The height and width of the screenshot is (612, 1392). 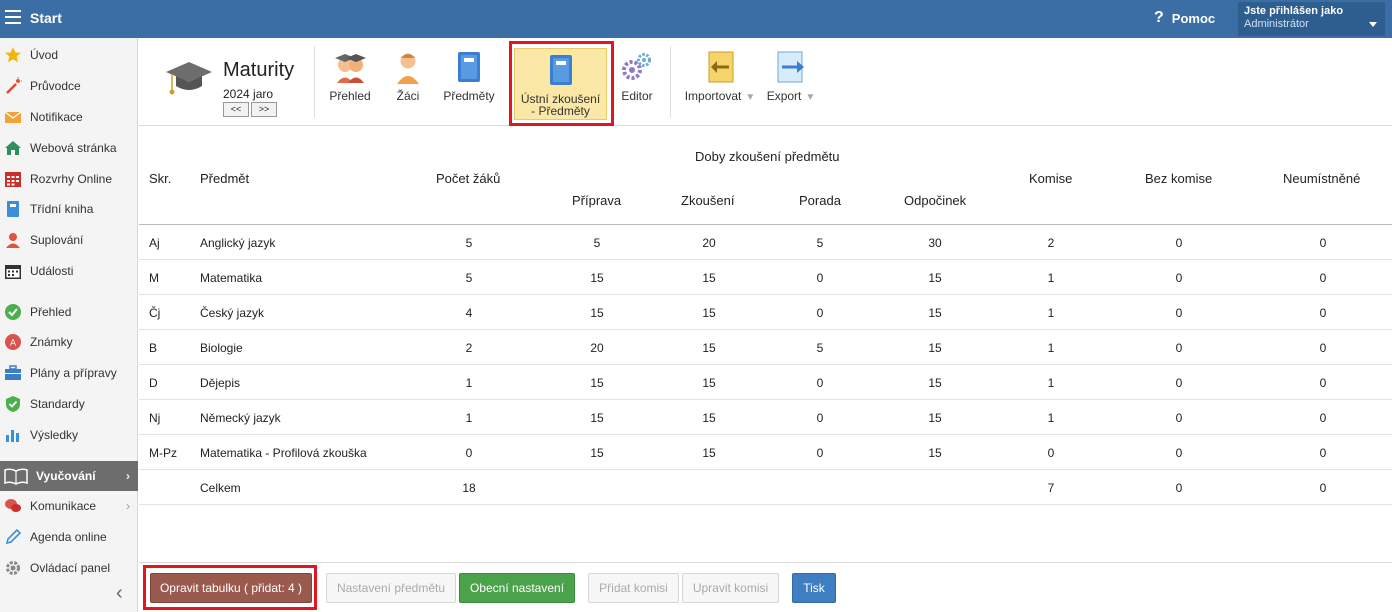 What do you see at coordinates (51, 342) in the screenshot?
I see `sidebar-item-label: Známky` at bounding box center [51, 342].